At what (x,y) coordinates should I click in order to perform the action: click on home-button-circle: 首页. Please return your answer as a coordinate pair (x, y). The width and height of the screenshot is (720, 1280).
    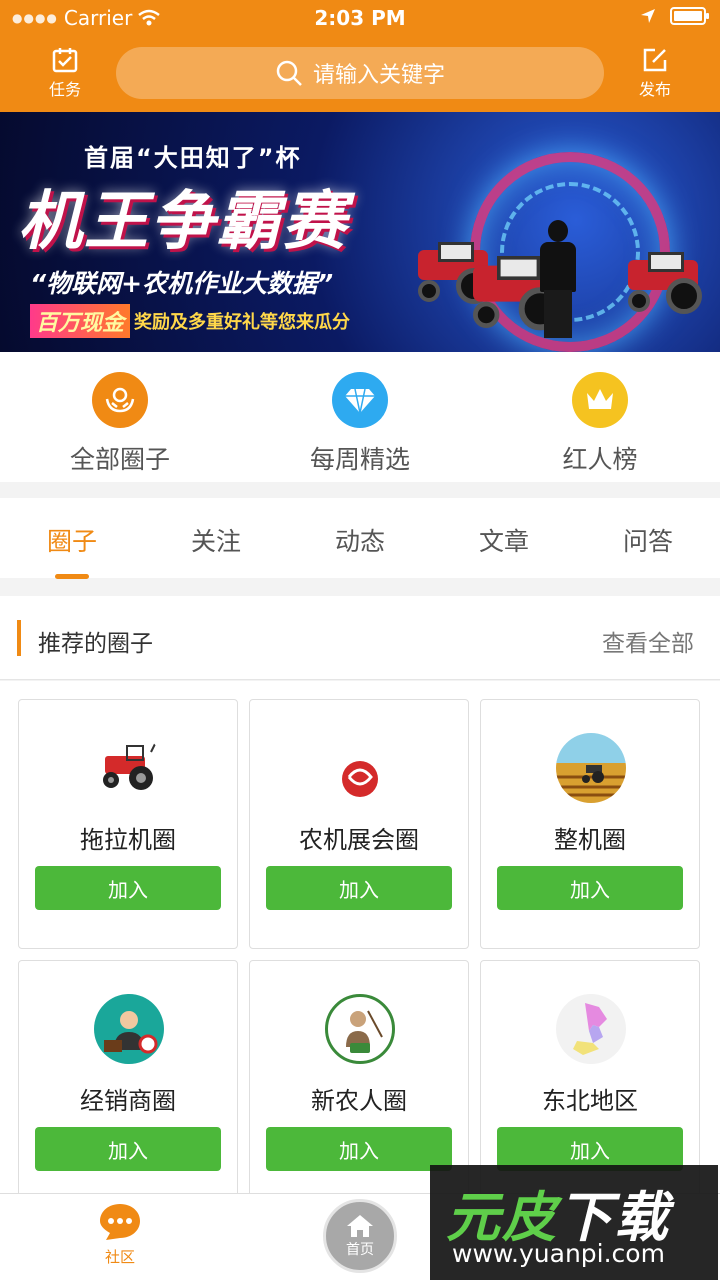
    Looking at the image, I should click on (360, 1236).